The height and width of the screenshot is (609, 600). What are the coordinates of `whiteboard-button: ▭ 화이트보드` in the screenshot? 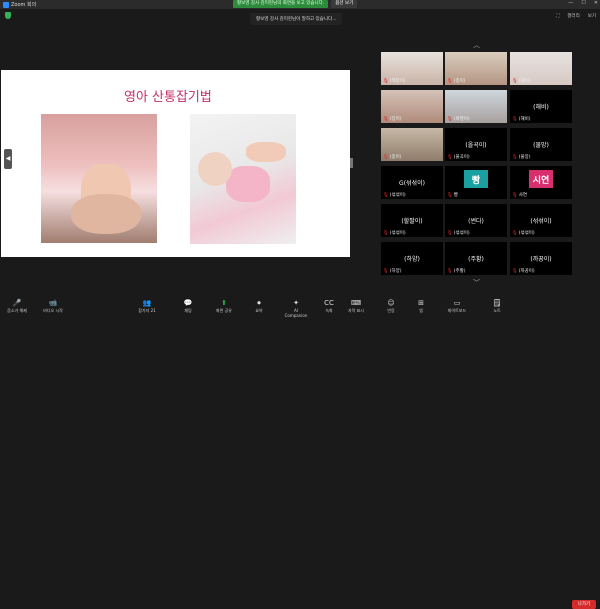 It's located at (457, 306).